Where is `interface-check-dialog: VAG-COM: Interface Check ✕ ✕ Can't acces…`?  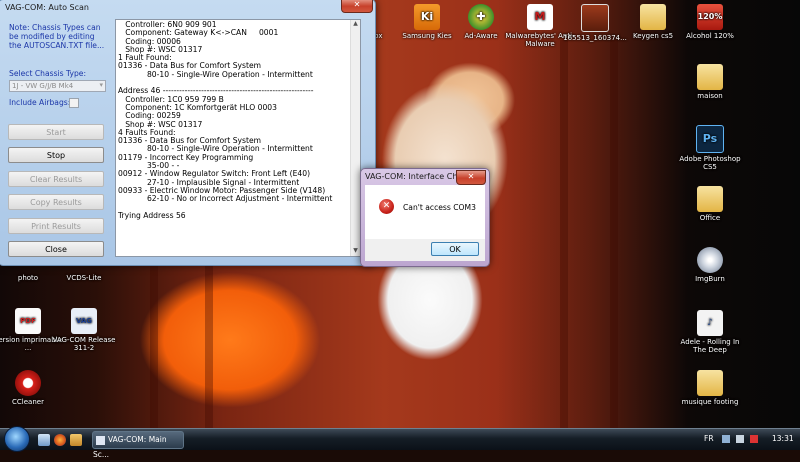
interface-check-dialog: VAG-COM: Interface Check ✕ ✕ Can't acces… is located at coordinates (425, 217).